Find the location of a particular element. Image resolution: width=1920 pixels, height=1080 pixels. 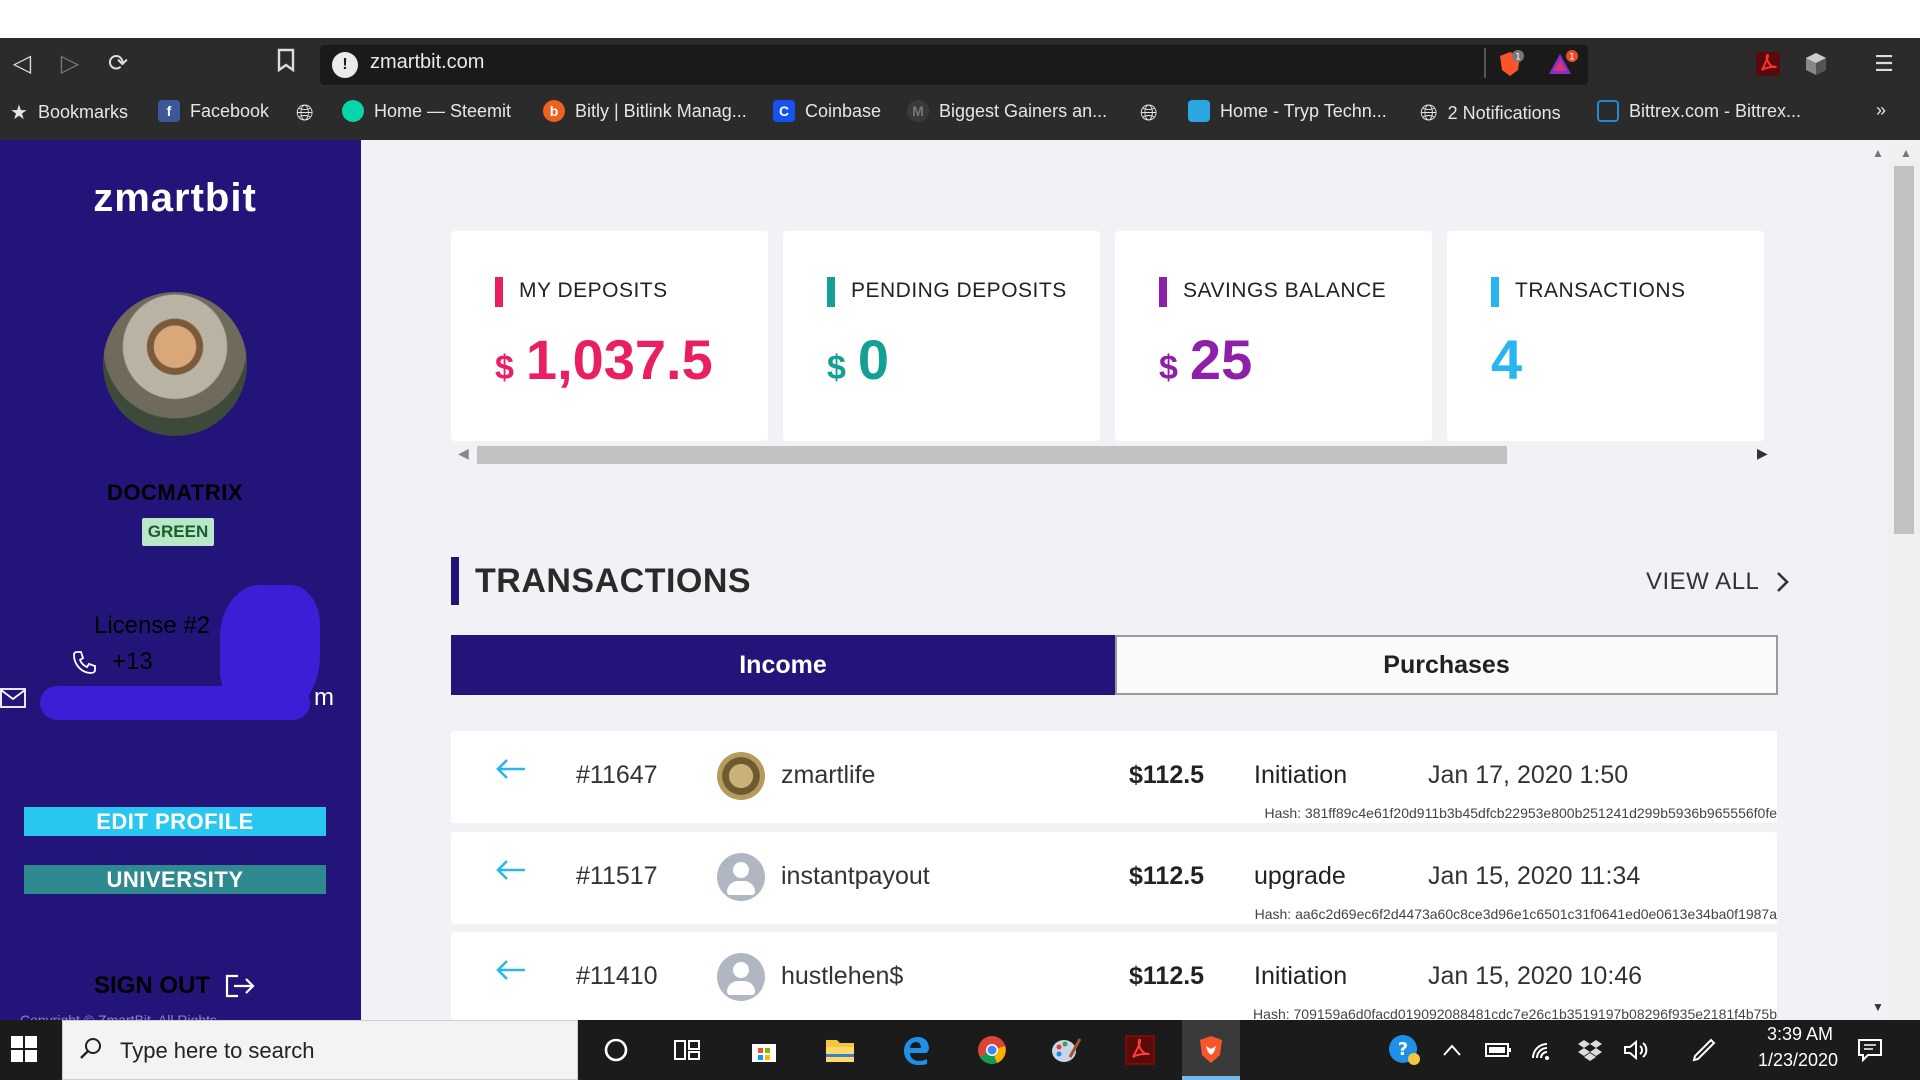

section-title: TRANSACTIONS is located at coordinates (613, 581).